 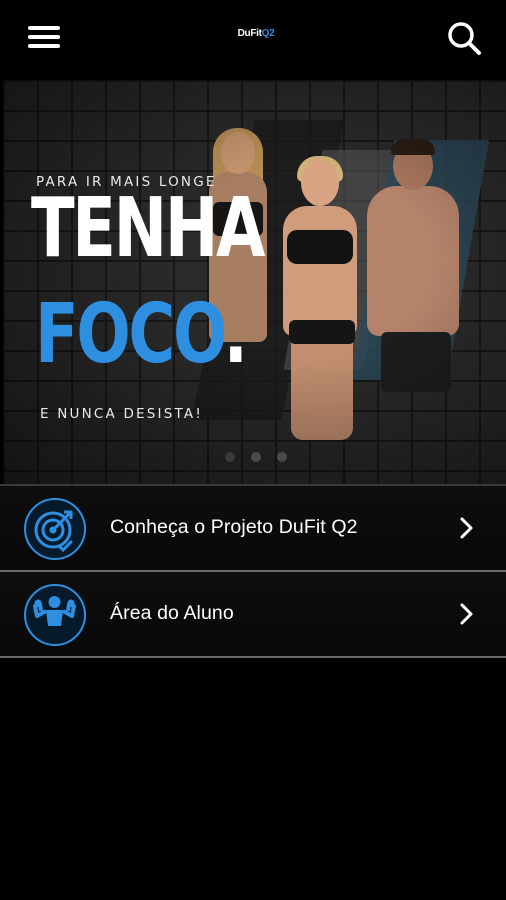 I want to click on banner-headline-foco: FOCO., so click(x=141, y=335).